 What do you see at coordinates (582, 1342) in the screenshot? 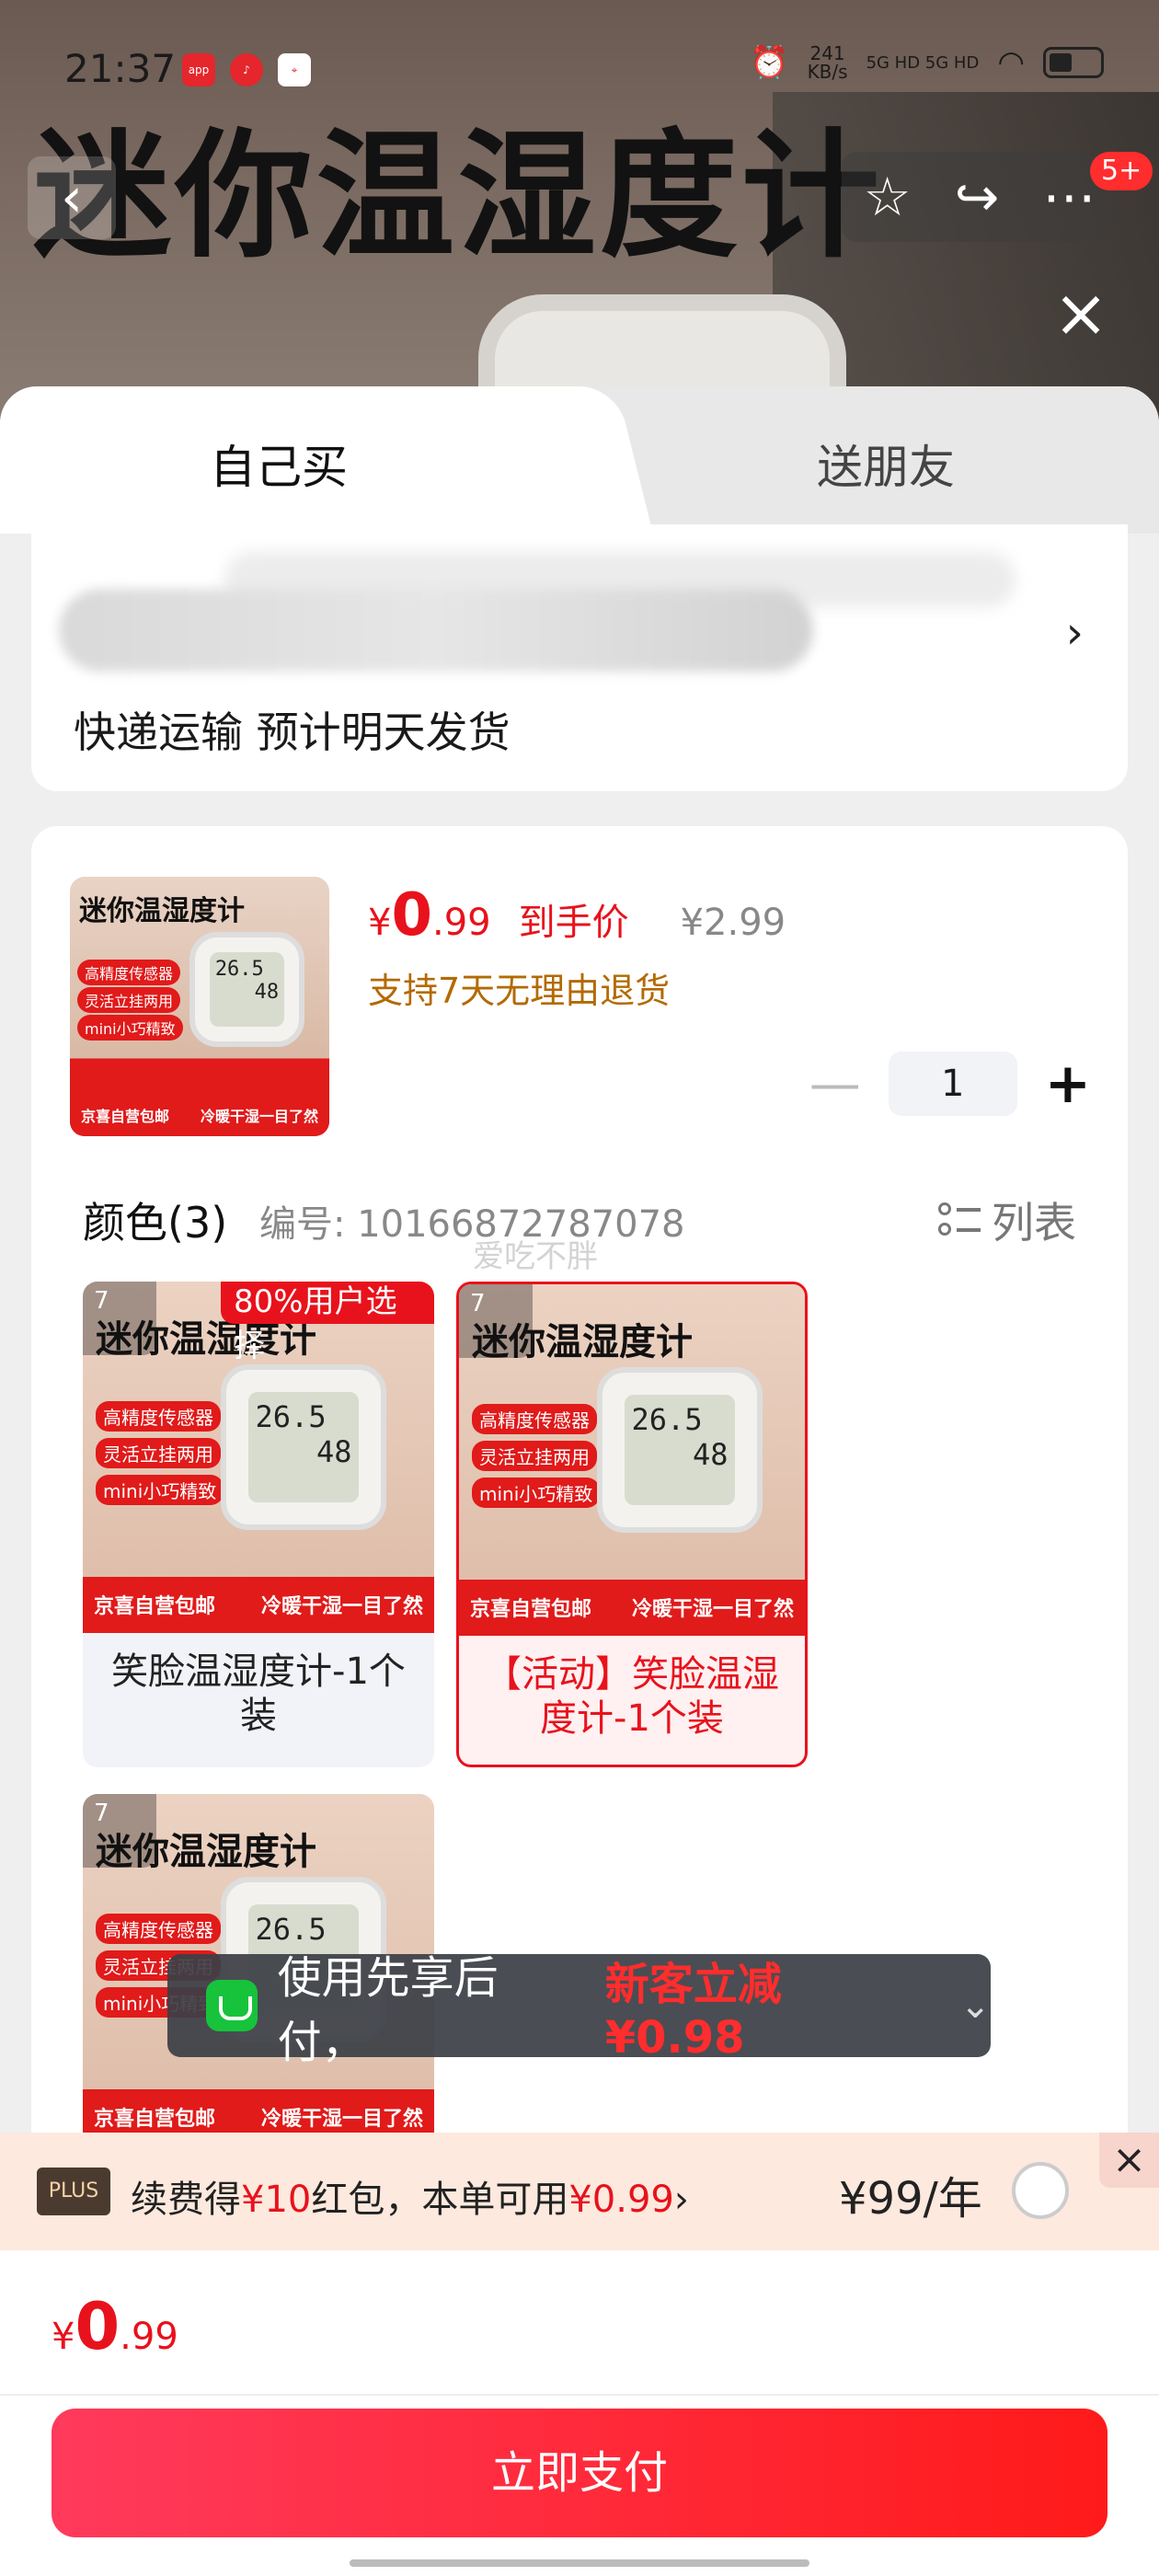
I see `option-image-title: 迷你温湿度计` at bounding box center [582, 1342].